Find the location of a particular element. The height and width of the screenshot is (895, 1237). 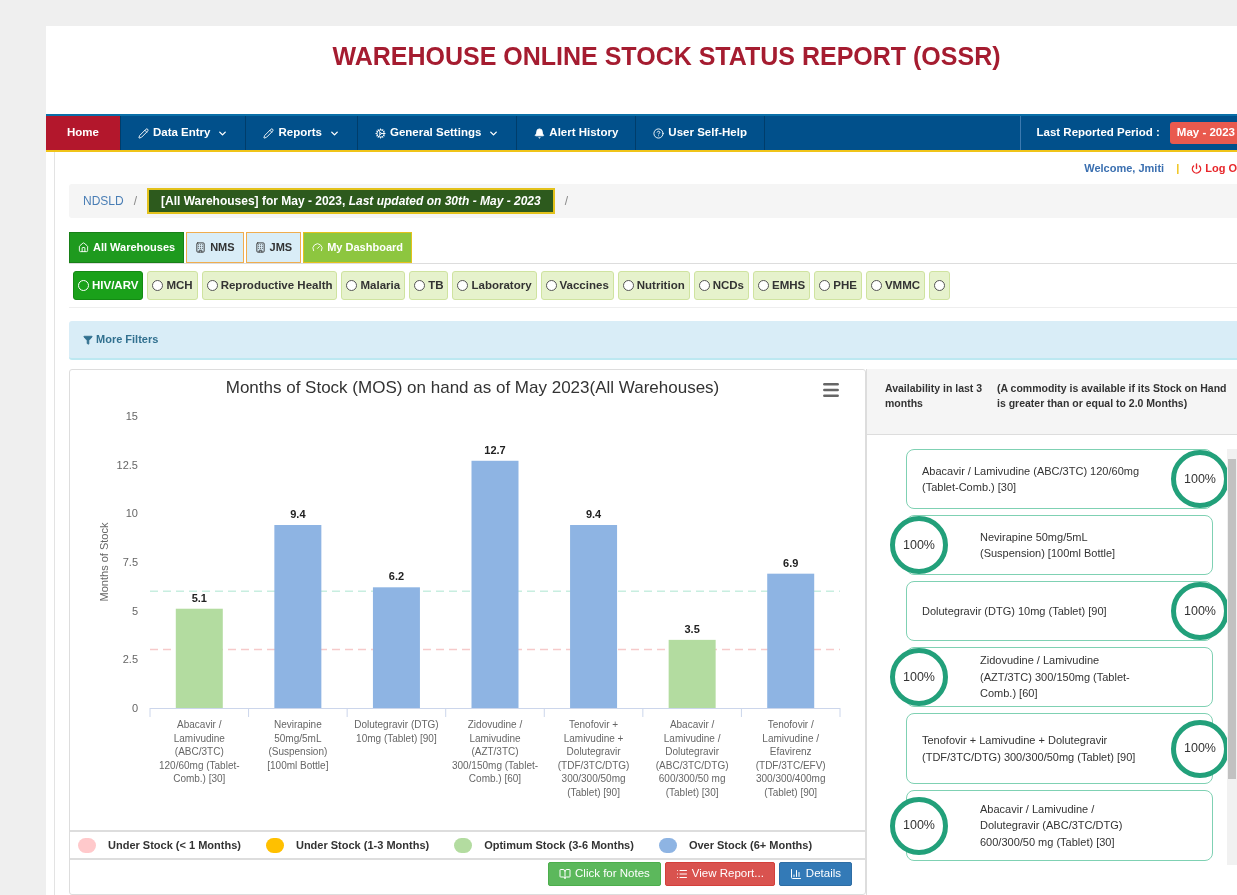

bar-chart-icon is located at coordinates (795, 874).